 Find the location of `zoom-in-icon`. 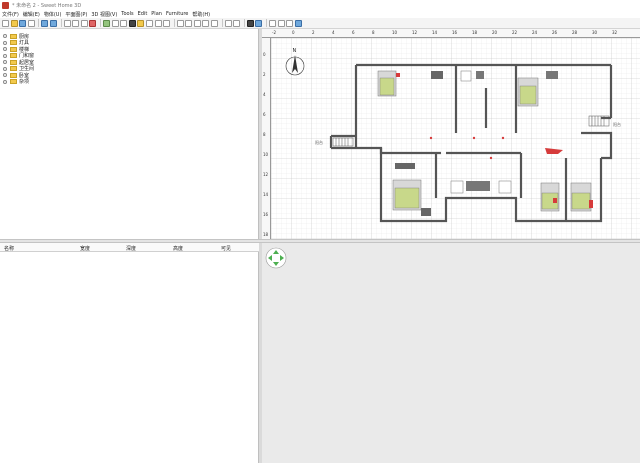

zoom-in-icon is located at coordinates (228, 23).